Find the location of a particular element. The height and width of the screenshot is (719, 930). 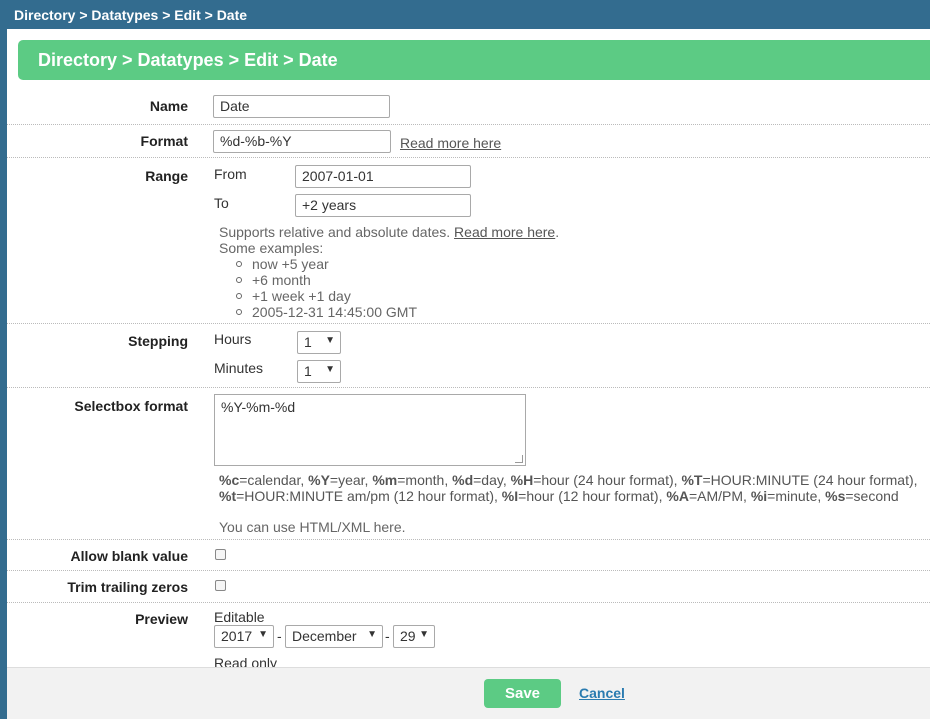

name-row: Name Date is located at coordinates (468, 108).